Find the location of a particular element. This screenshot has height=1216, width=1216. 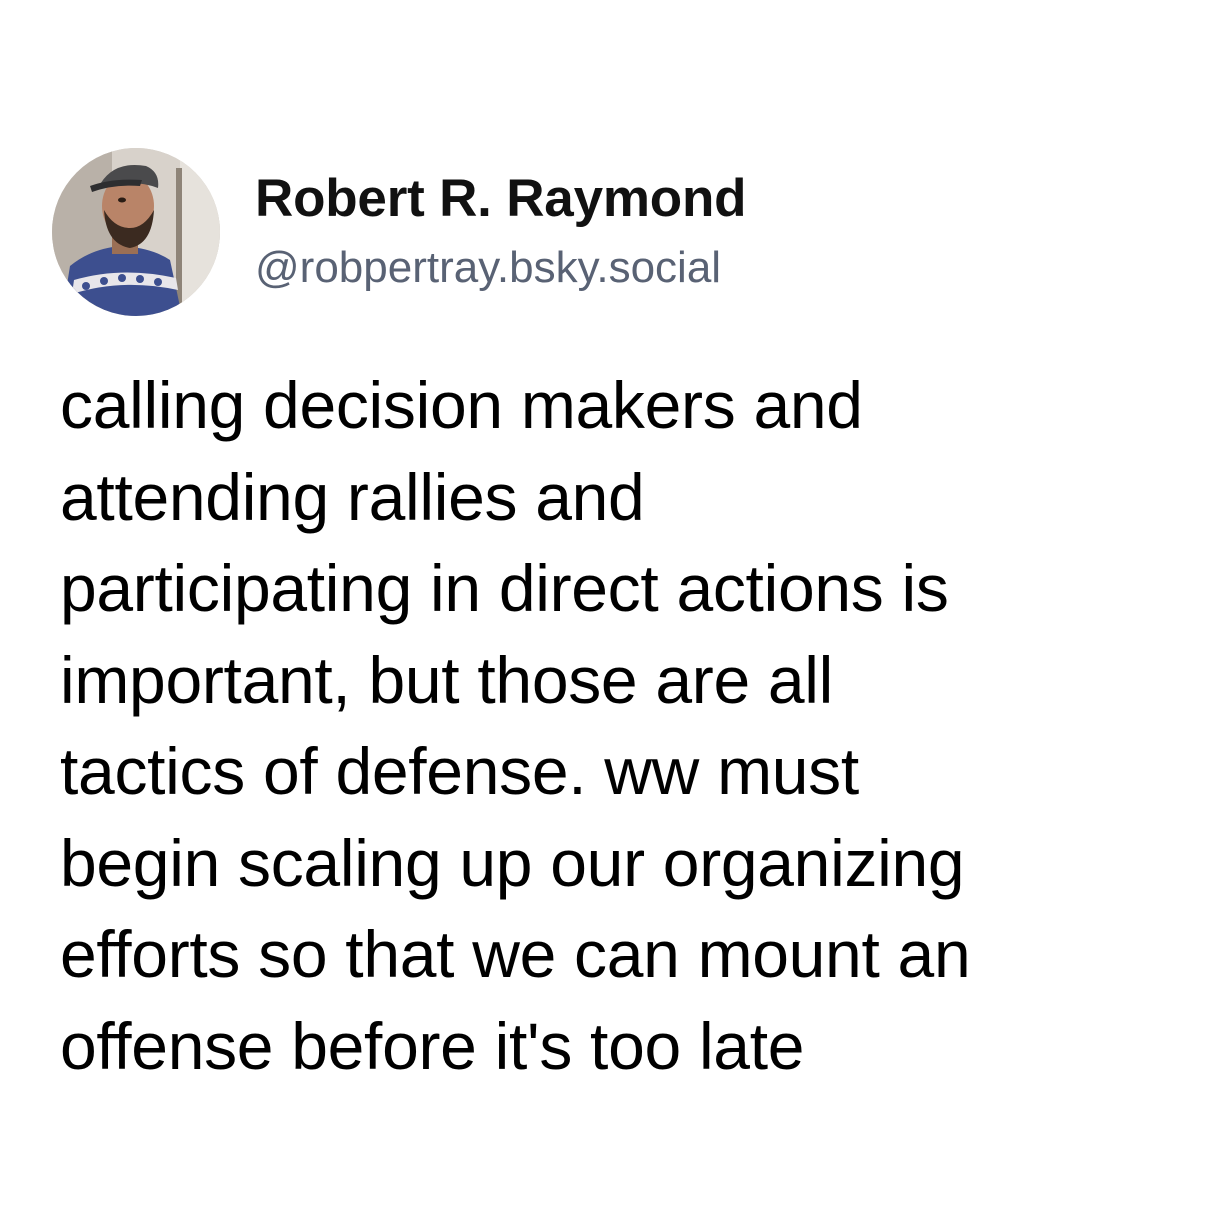

post-text-line: participating in direct actions is is located at coordinates (504, 588).